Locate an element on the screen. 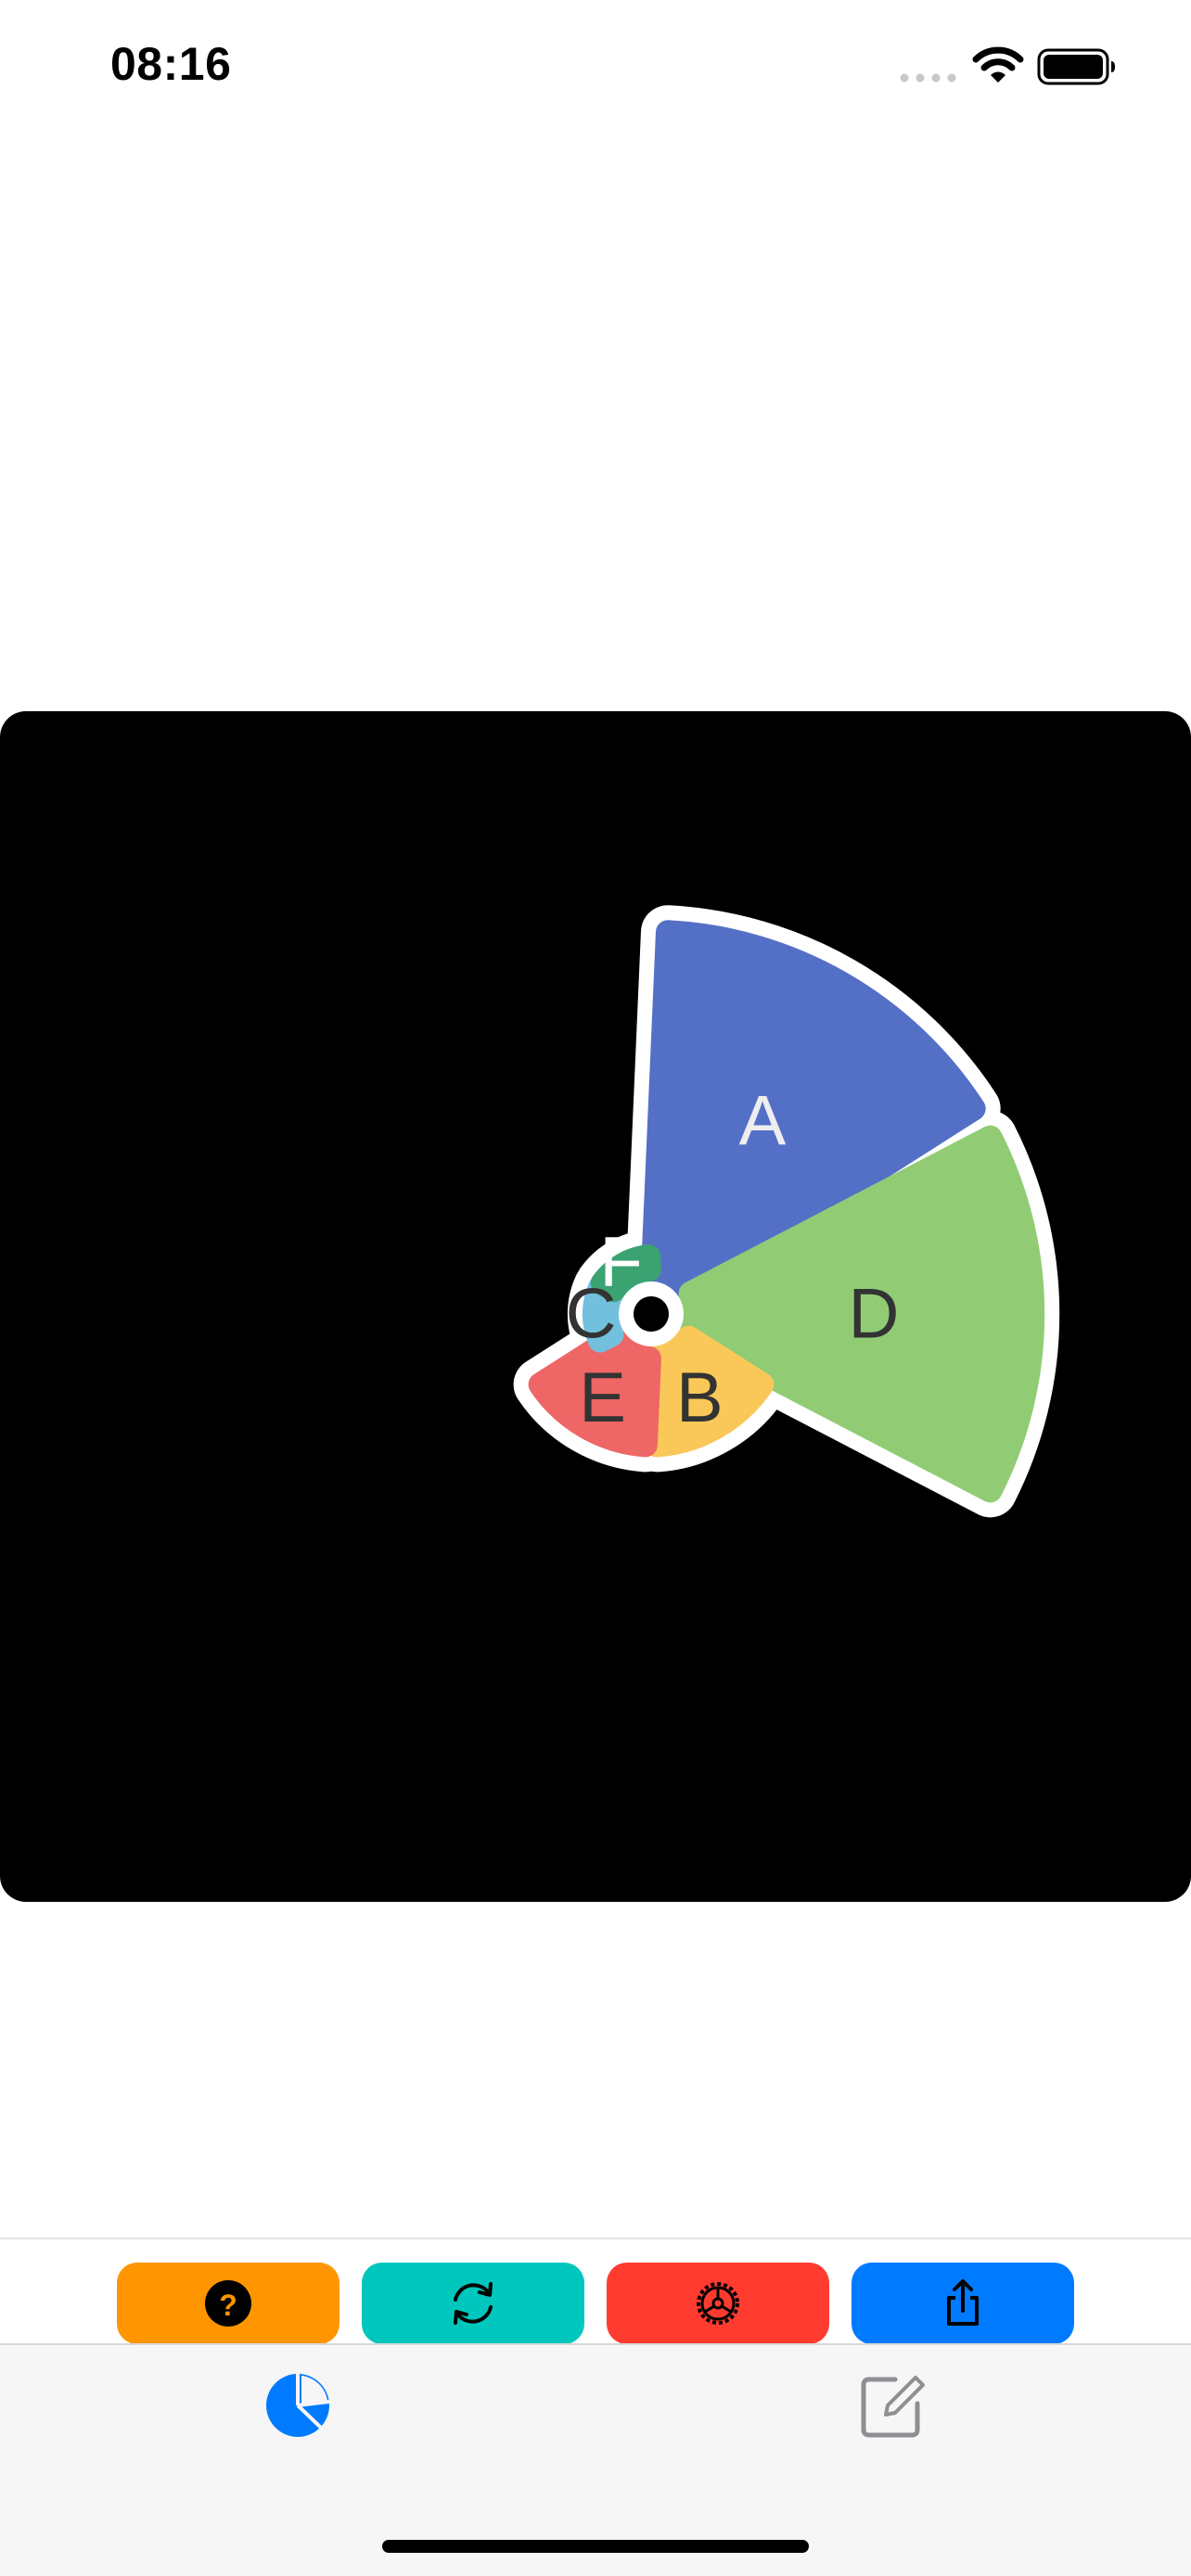  tab-chart is located at coordinates (297, 2406).